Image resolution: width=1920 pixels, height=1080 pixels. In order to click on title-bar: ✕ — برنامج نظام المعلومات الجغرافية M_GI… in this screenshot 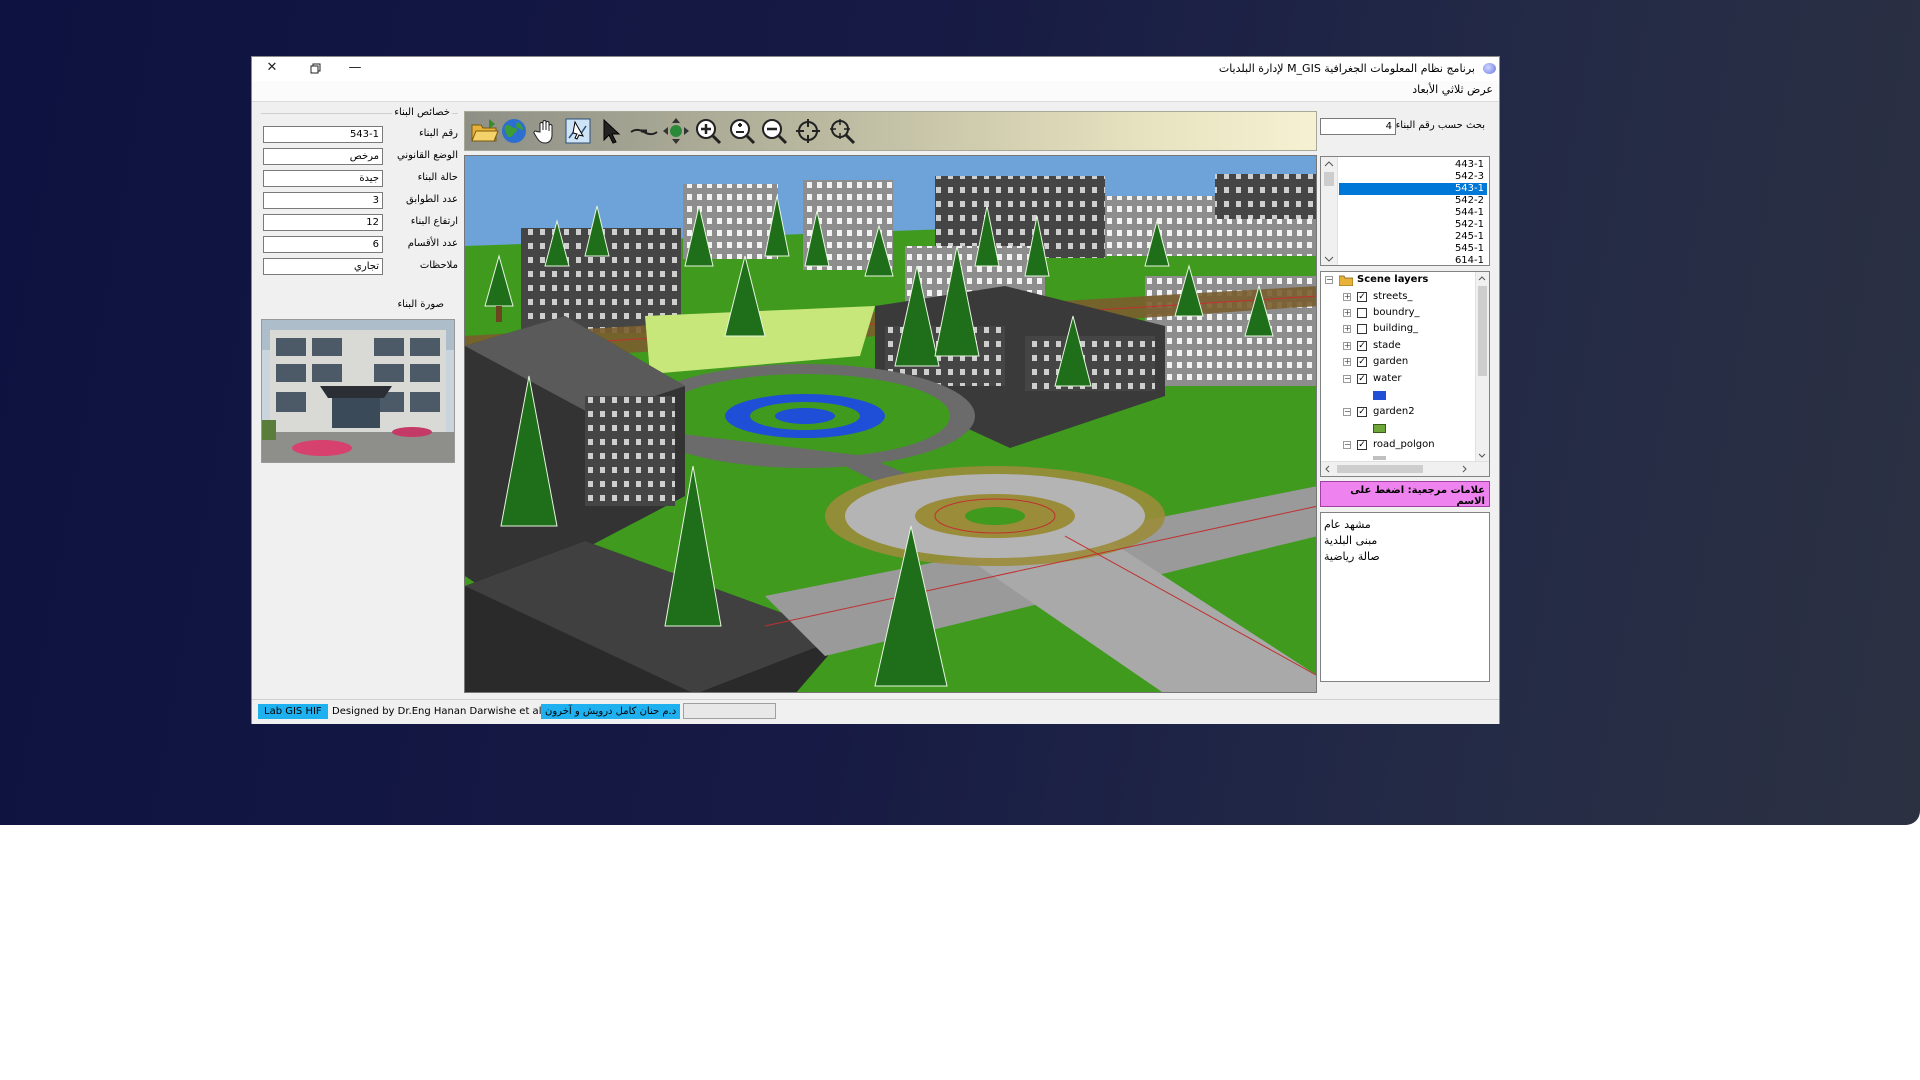, I will do `click(875, 69)`.